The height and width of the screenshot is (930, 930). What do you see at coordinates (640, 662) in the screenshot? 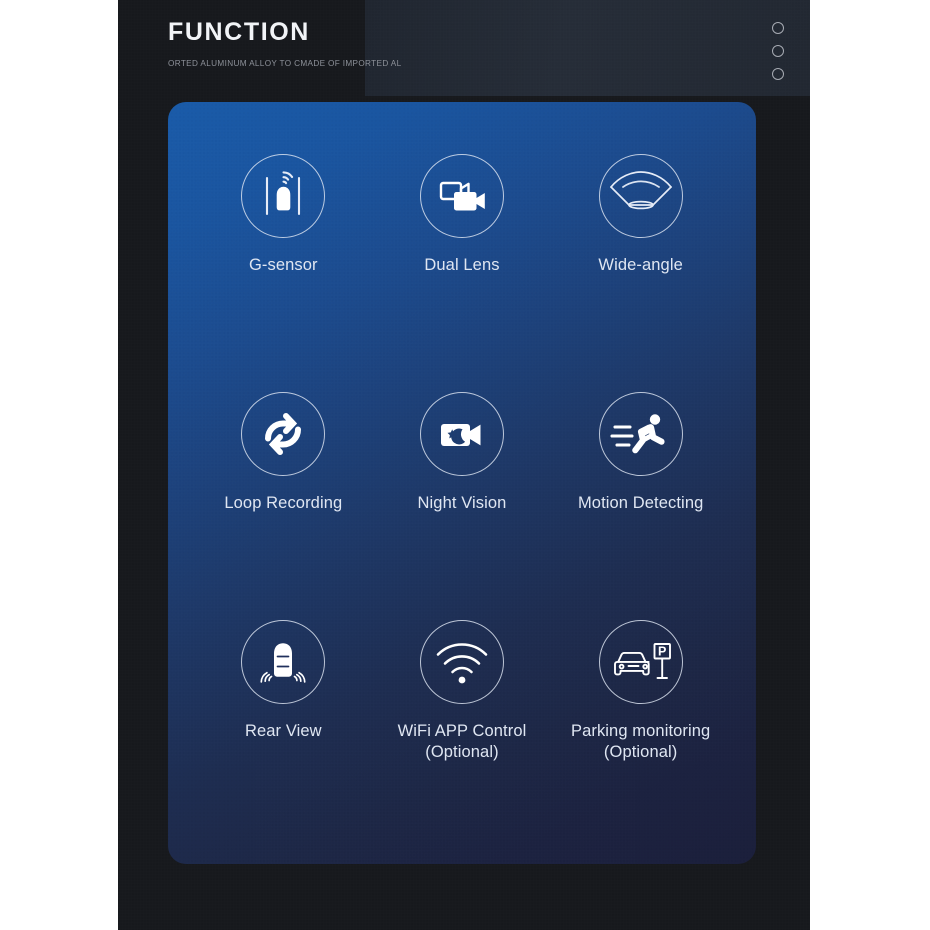
I see `car-parking-sign-icon: P` at bounding box center [640, 662].